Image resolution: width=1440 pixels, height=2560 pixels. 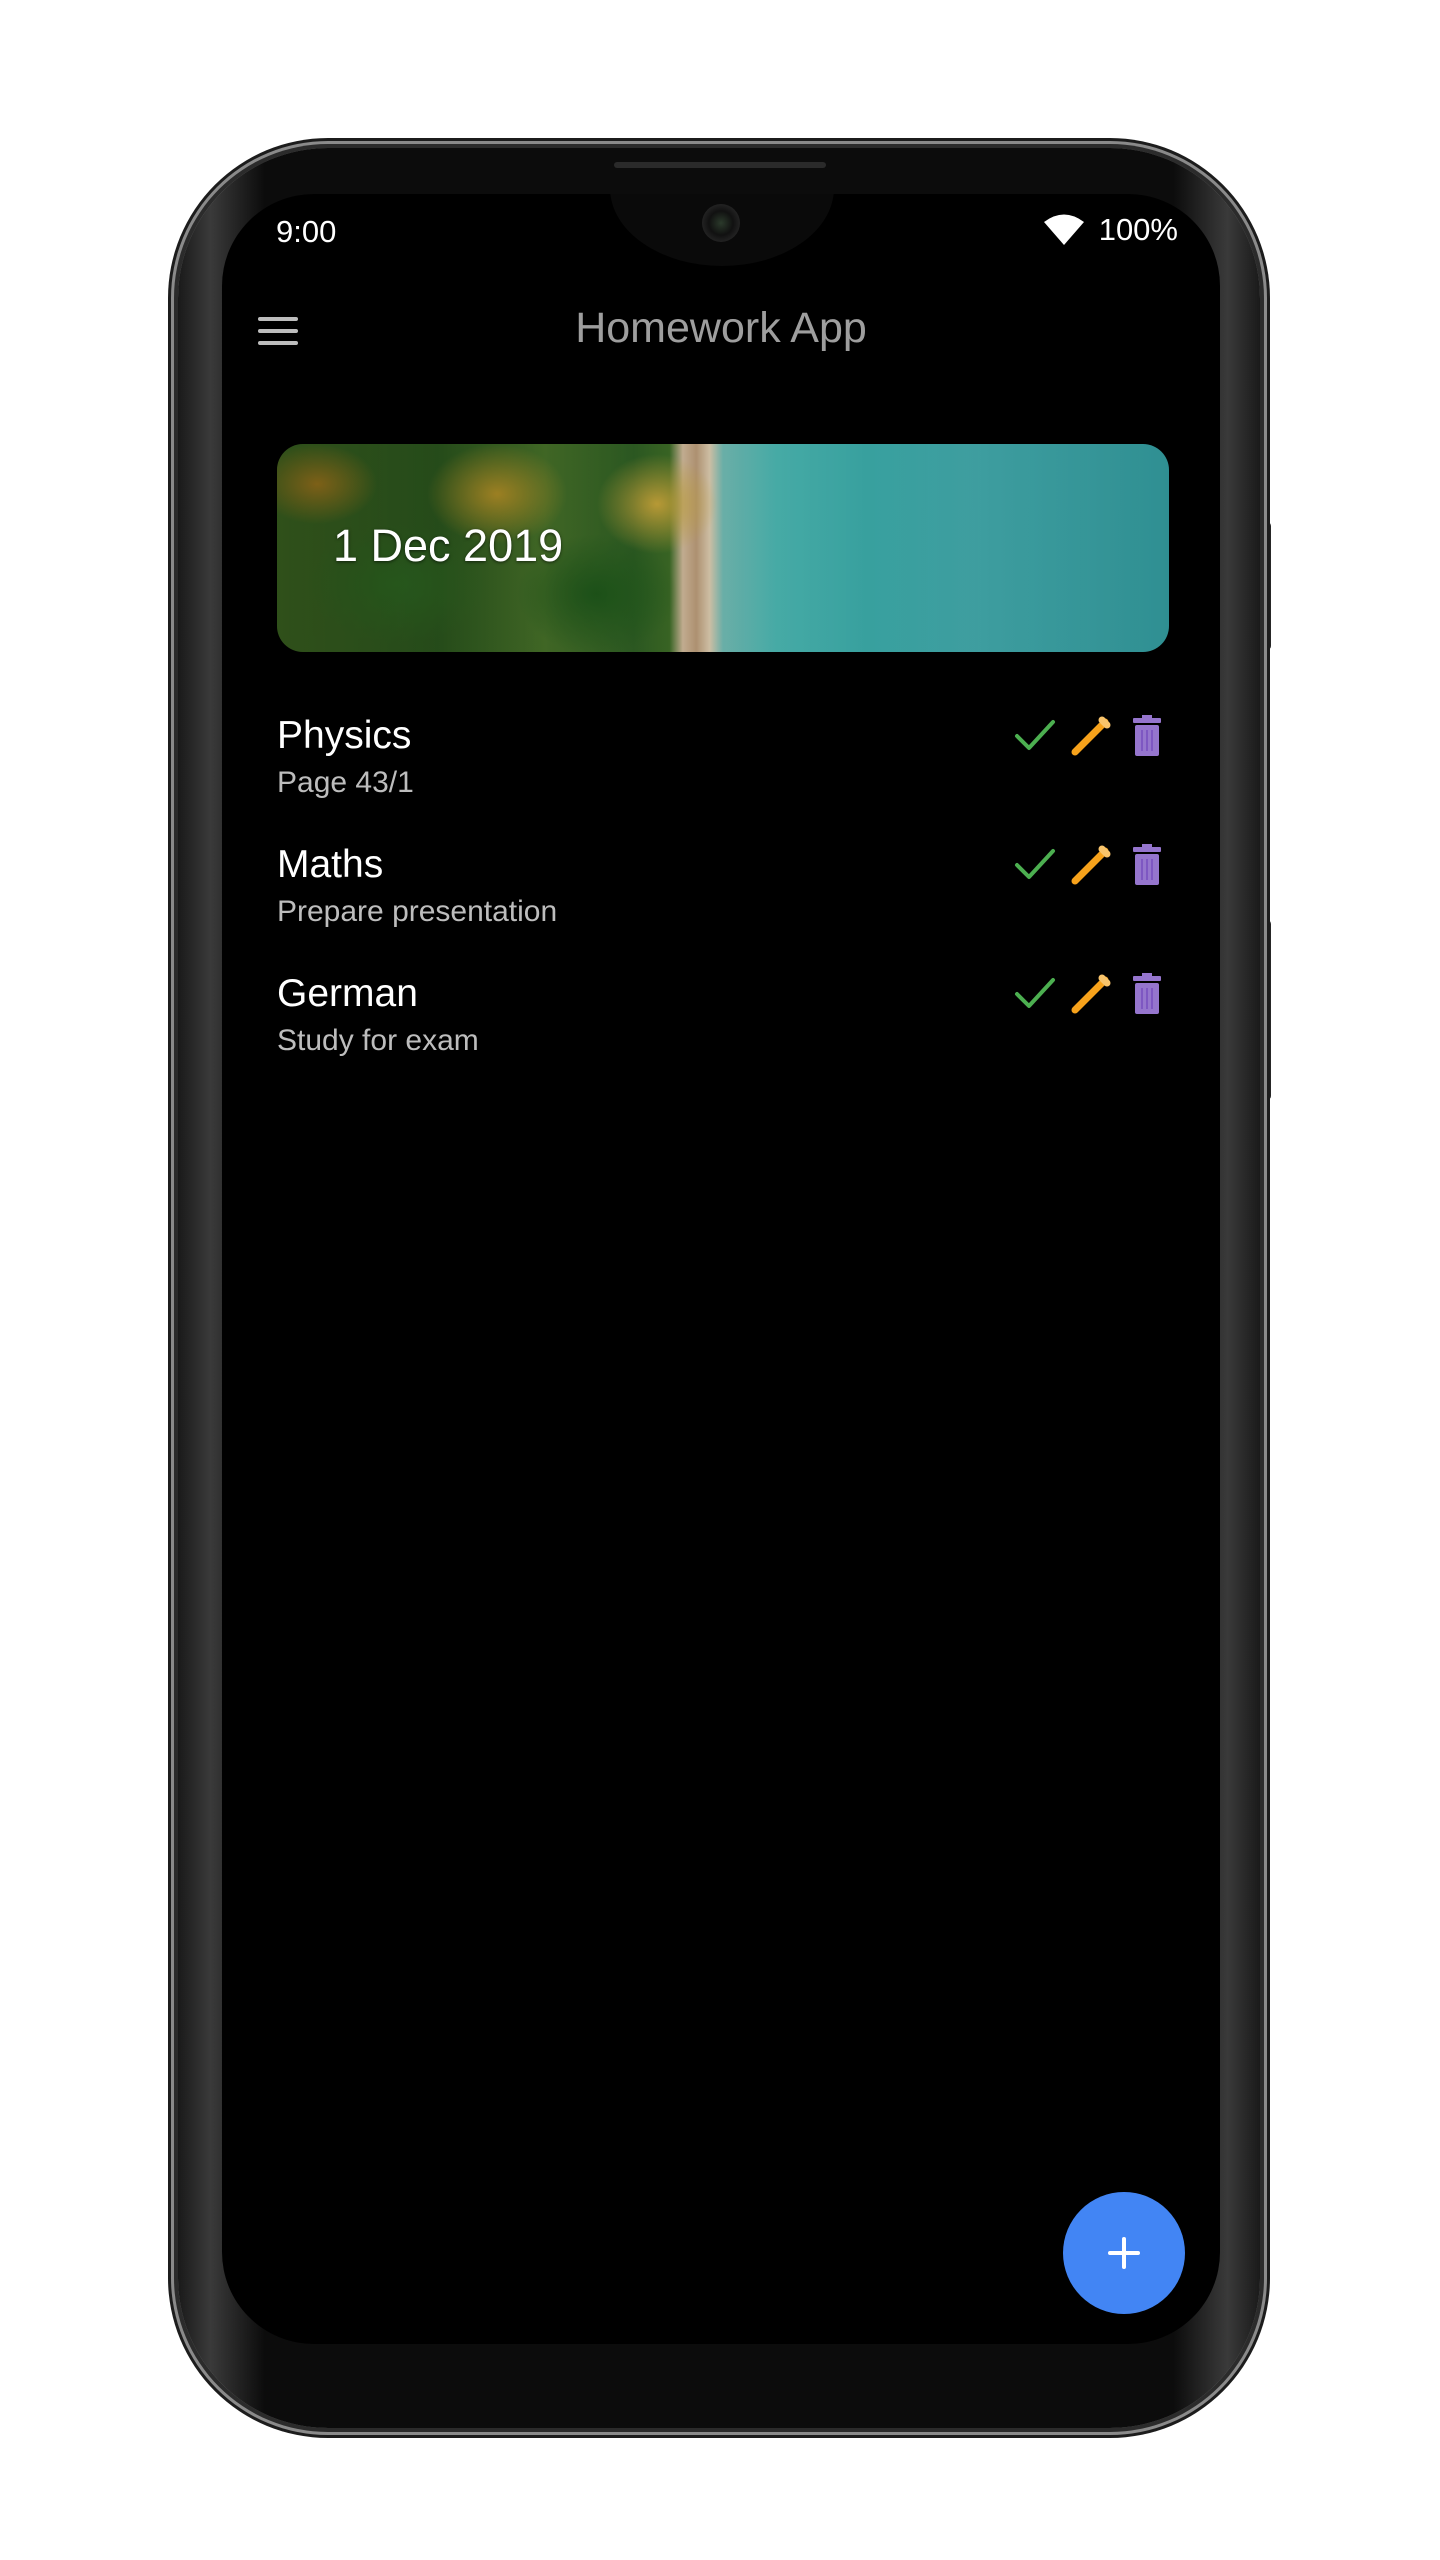 What do you see at coordinates (347, 993) in the screenshot?
I see `homework-subject: German` at bounding box center [347, 993].